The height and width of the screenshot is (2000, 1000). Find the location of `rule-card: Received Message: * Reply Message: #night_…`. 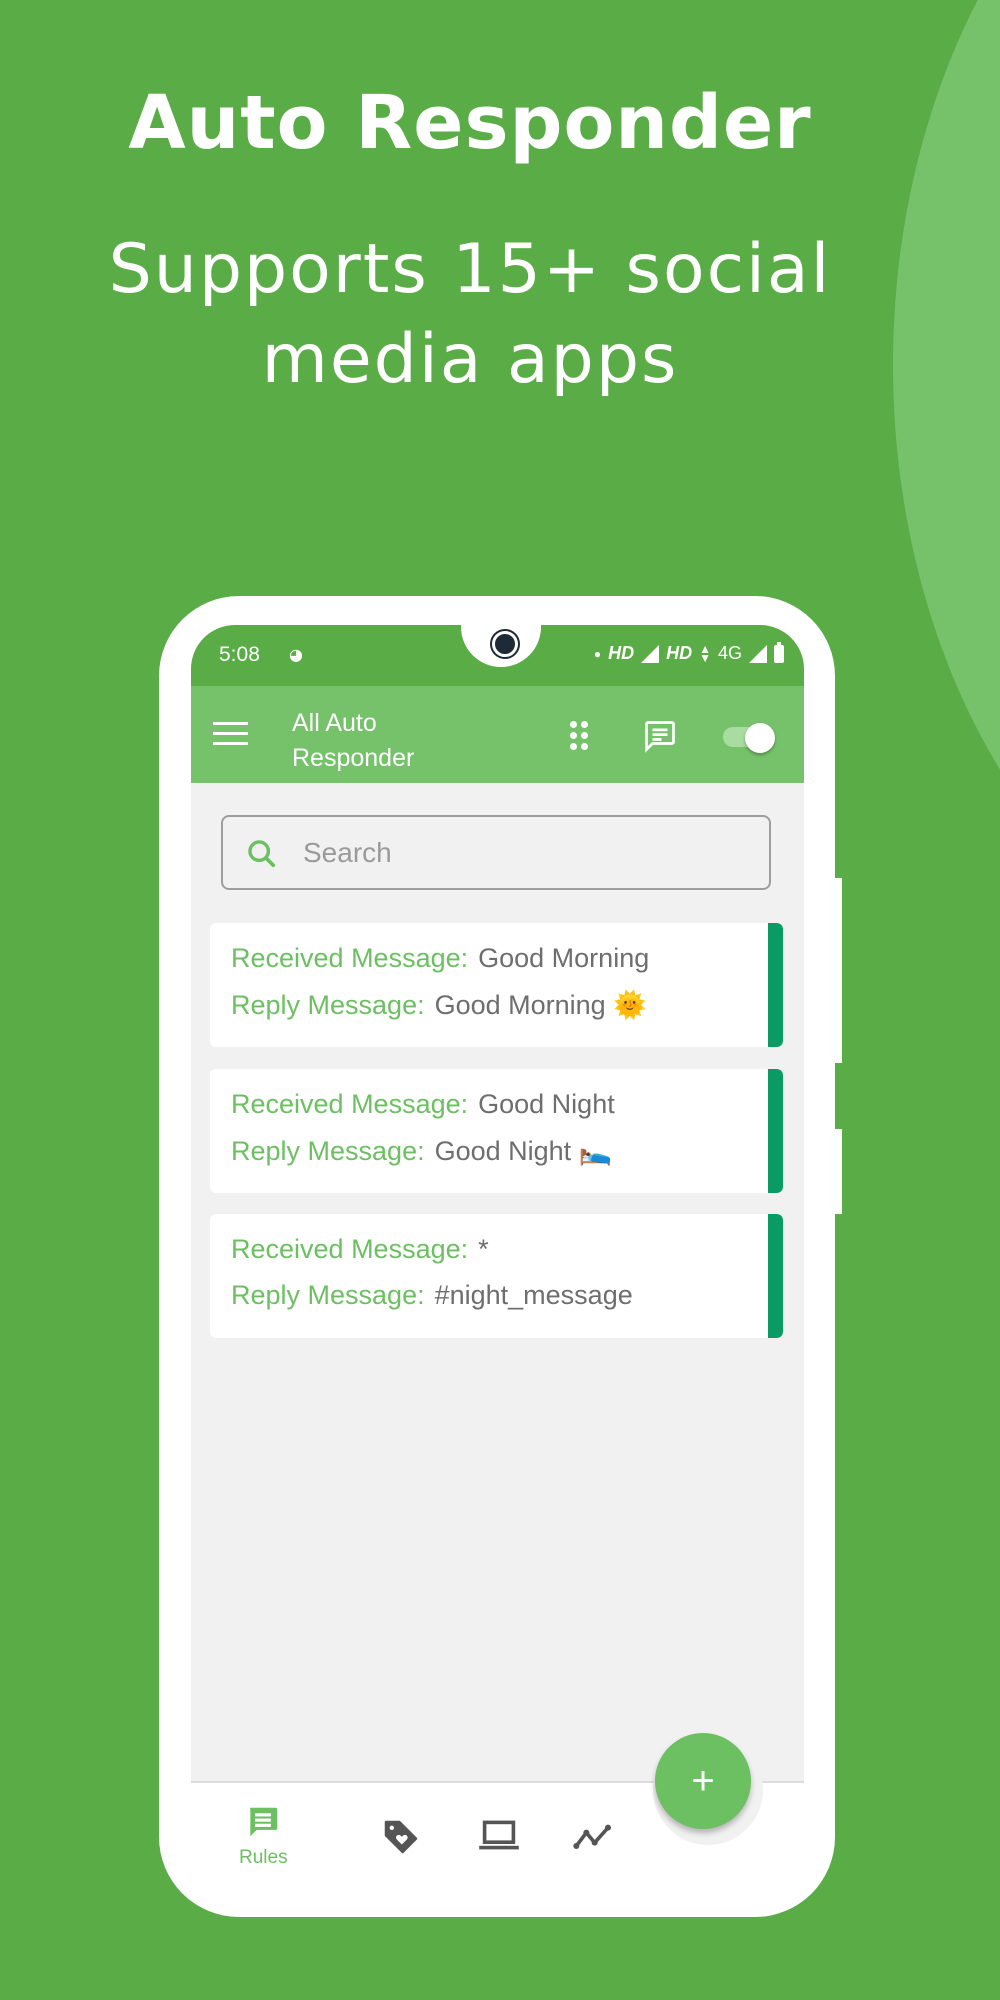

rule-card: Received Message: * Reply Message: #night_… is located at coordinates (496, 1276).